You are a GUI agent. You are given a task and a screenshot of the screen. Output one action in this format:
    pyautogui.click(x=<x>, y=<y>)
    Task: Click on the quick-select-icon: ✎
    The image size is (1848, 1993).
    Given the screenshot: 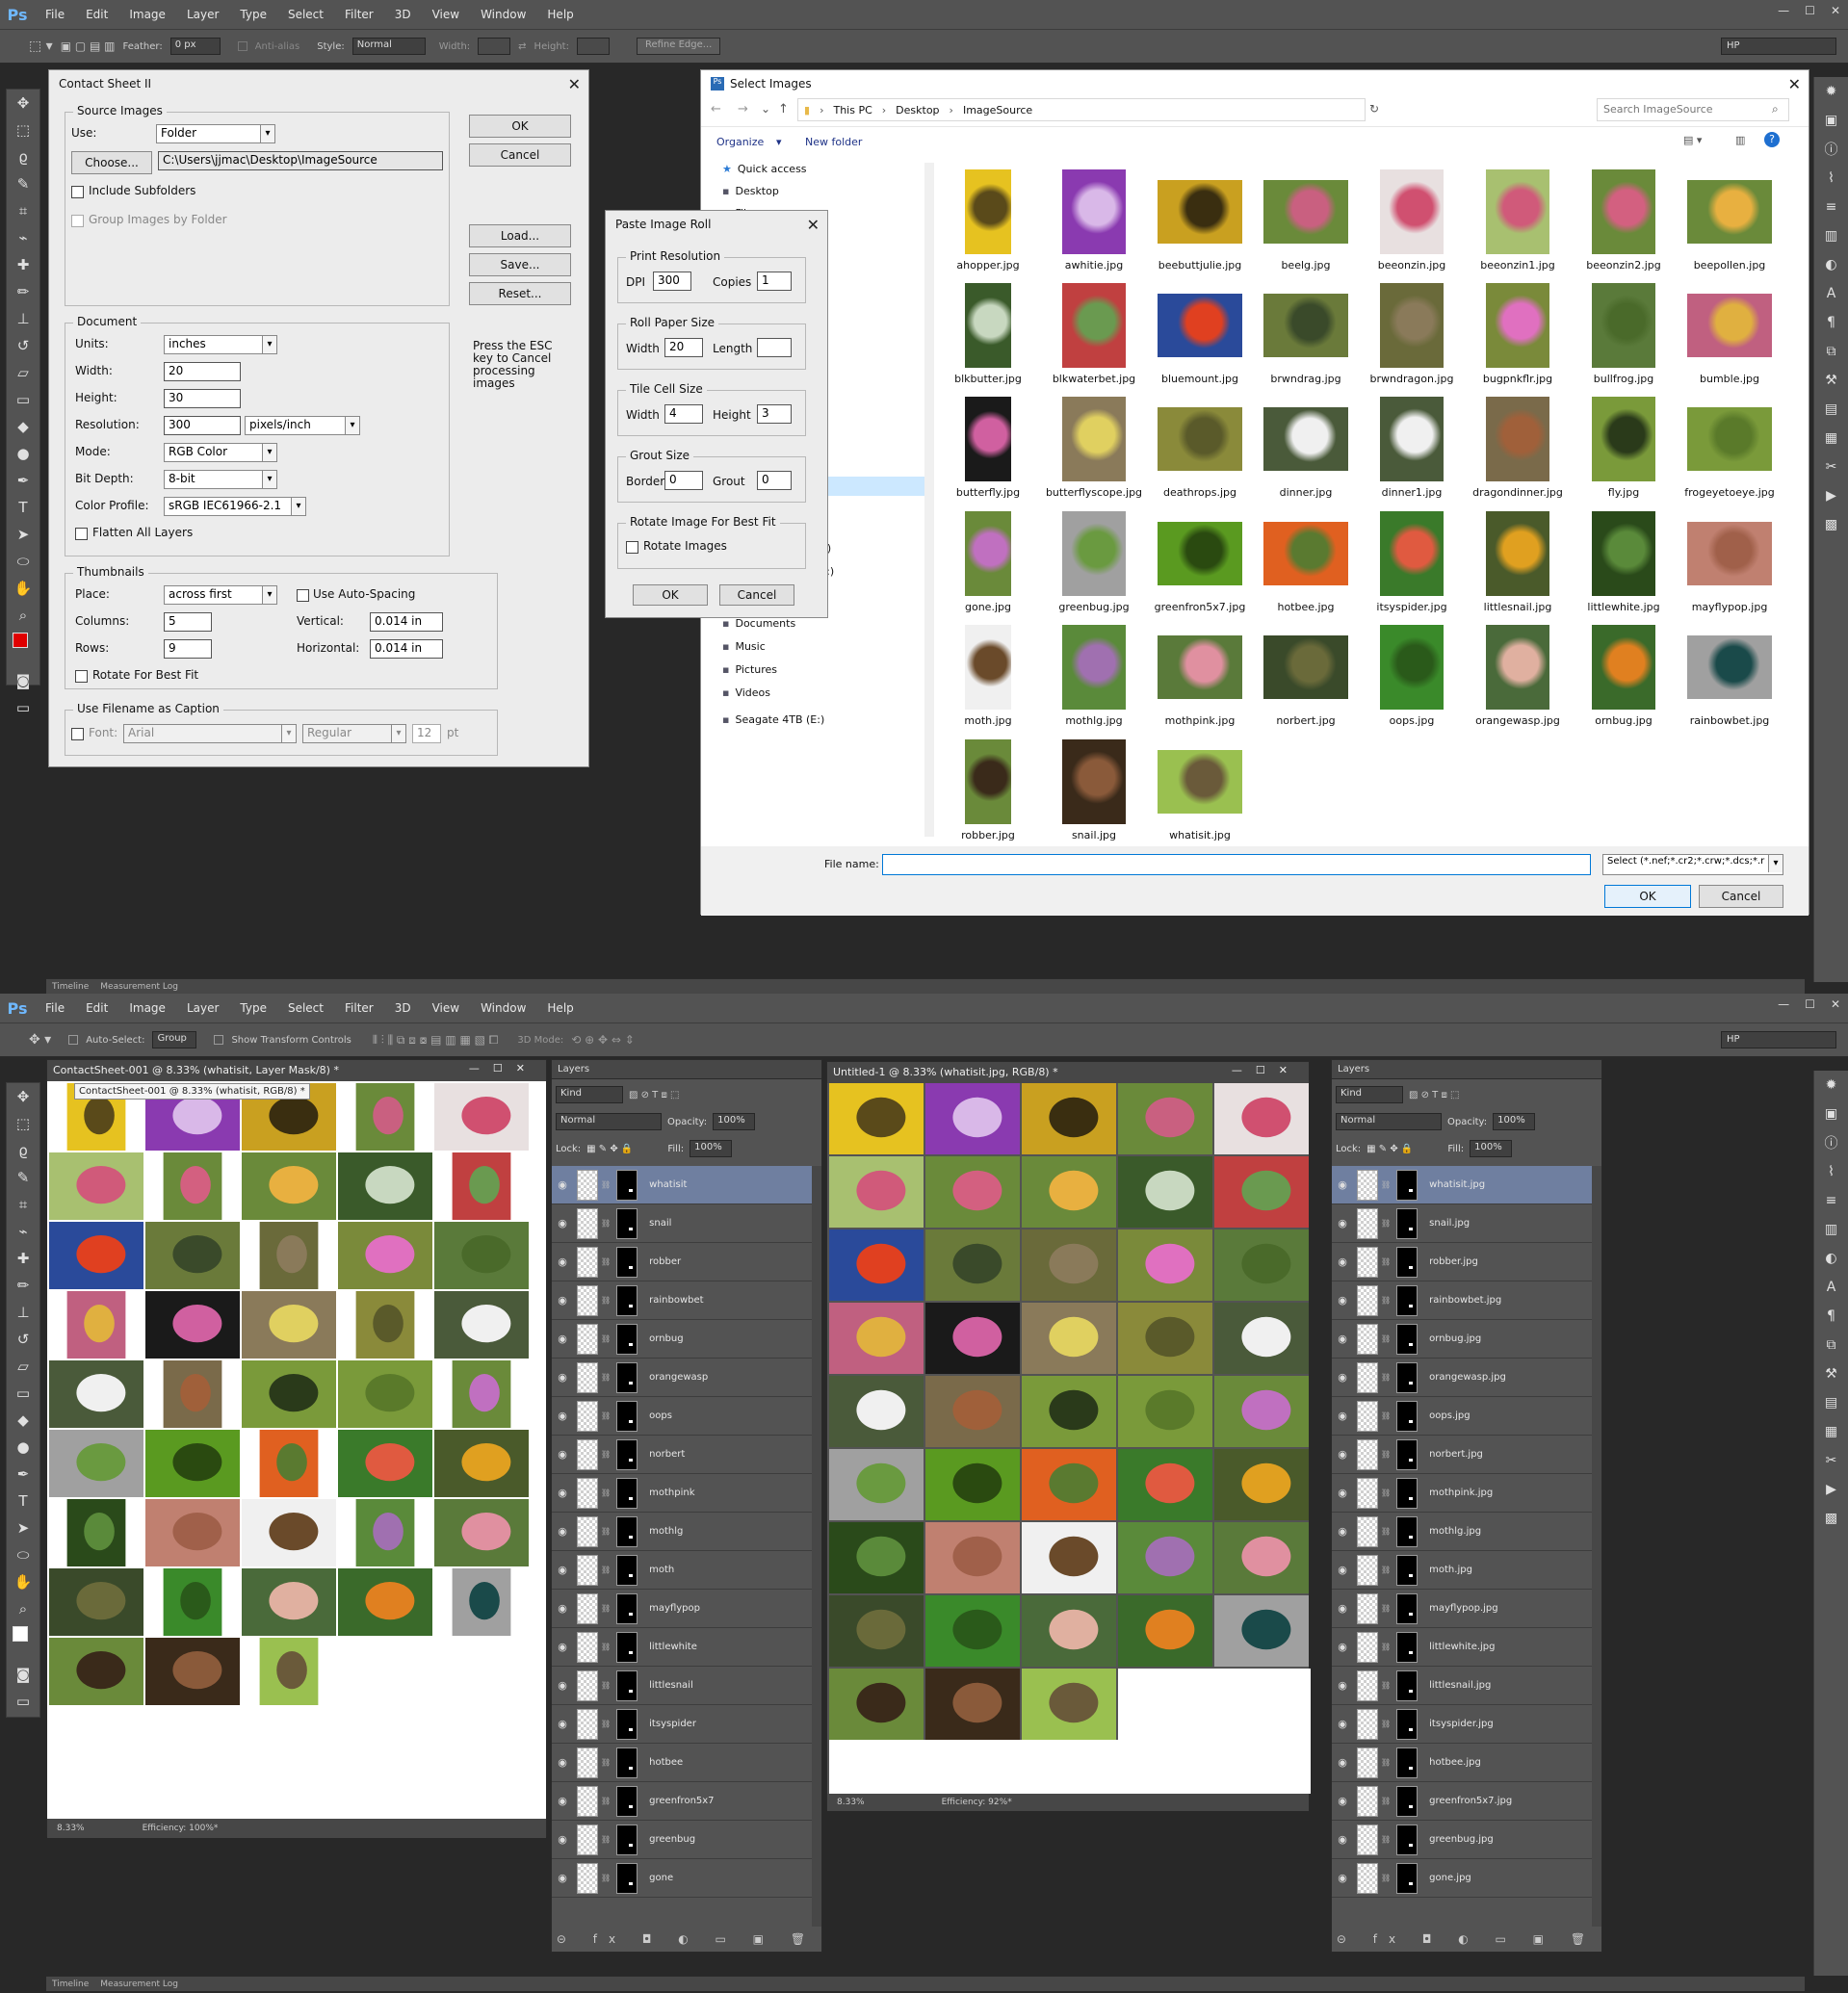 What is the action you would take?
    pyautogui.click(x=23, y=1177)
    